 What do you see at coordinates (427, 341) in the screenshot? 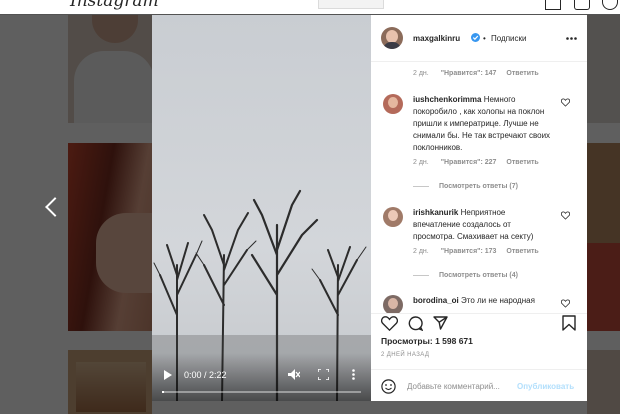
I see `view-count: Просмотры: 1 598 671` at bounding box center [427, 341].